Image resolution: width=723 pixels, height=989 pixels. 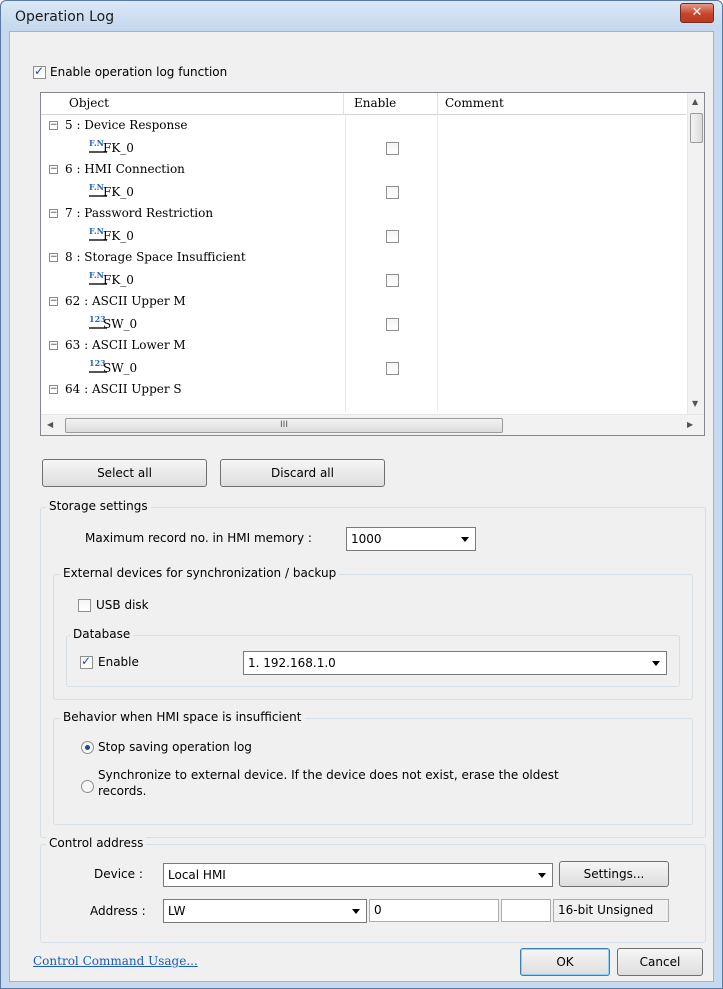 I want to click on device-label: Device :, so click(x=118, y=874).